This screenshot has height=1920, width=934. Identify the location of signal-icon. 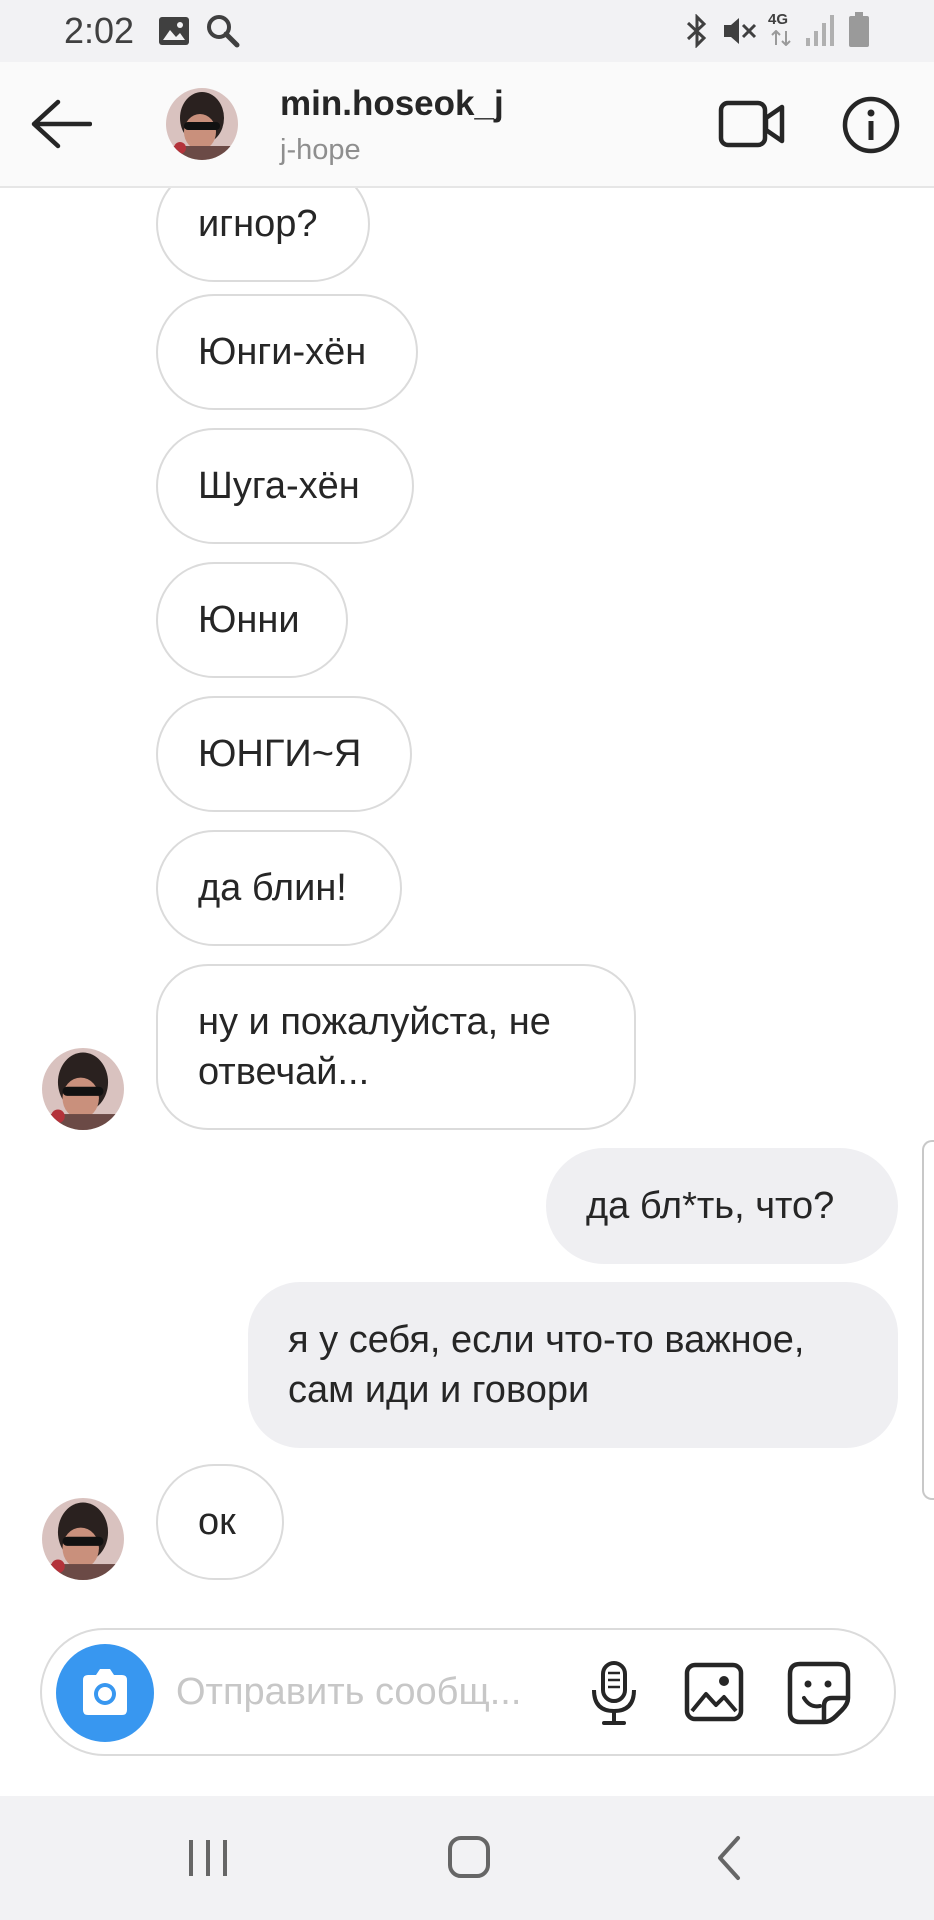
(820, 30).